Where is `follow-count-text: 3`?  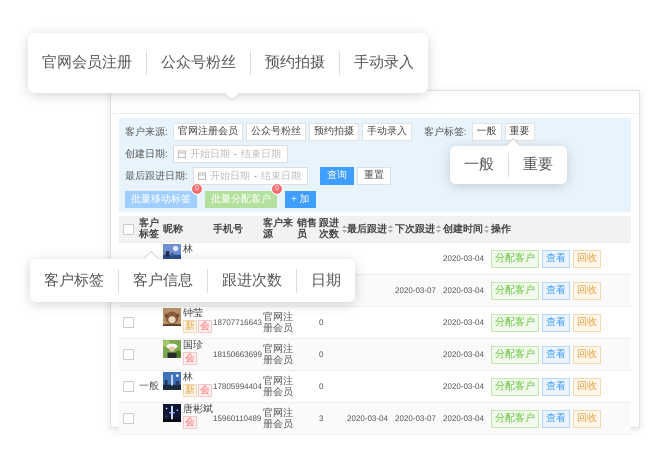
follow-count-text: 3 is located at coordinates (321, 418).